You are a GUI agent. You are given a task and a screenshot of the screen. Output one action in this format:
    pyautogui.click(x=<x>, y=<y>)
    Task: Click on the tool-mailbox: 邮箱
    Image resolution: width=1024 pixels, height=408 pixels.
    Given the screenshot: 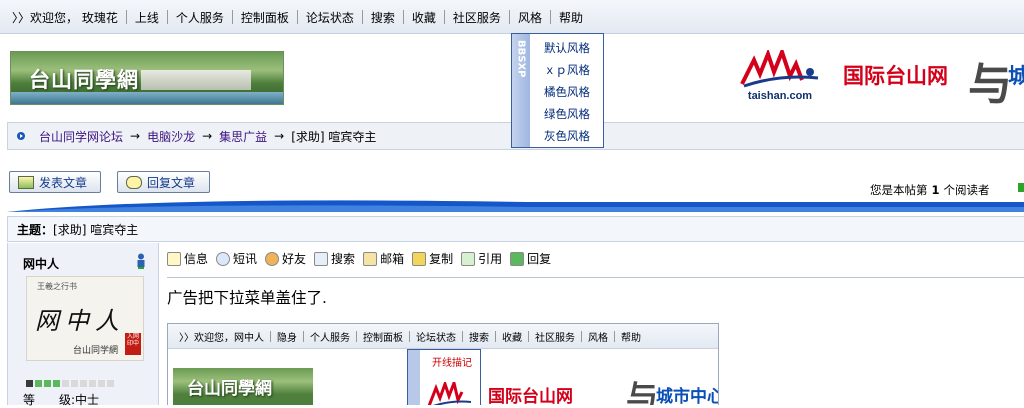 What is the action you would take?
    pyautogui.click(x=383, y=258)
    